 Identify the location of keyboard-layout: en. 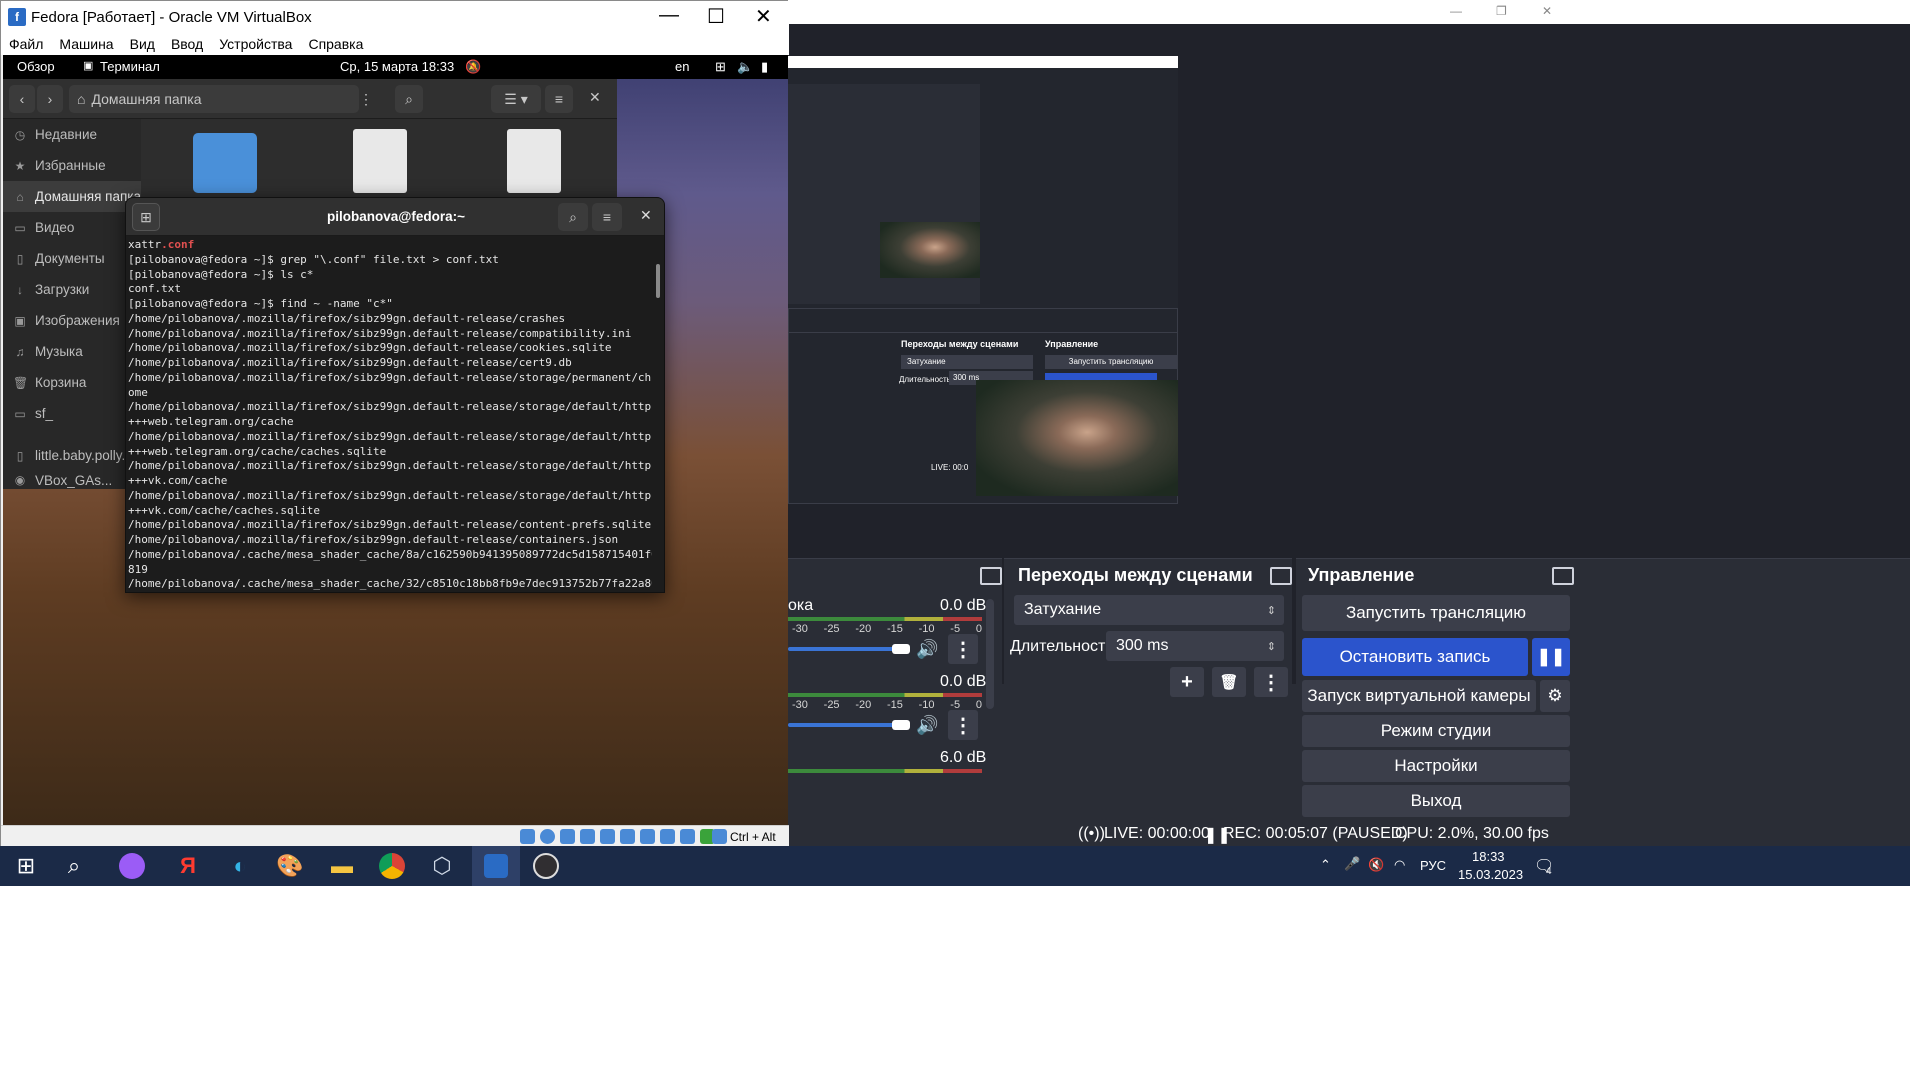
(682, 66).